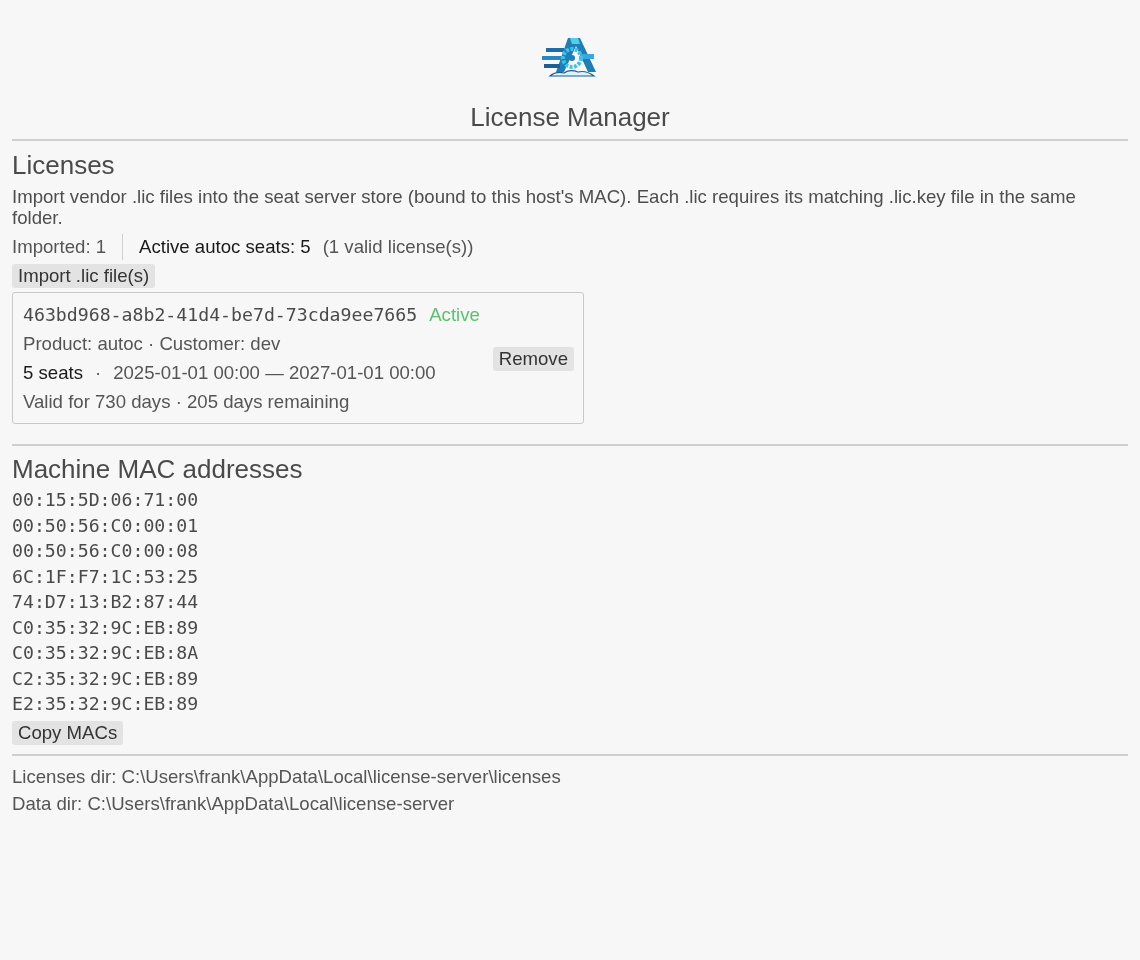 Image resolution: width=1140 pixels, height=960 pixels. Describe the element at coordinates (254, 402) in the screenshot. I see `validity-days: Valid for 730 days · 205 days remaining` at that location.